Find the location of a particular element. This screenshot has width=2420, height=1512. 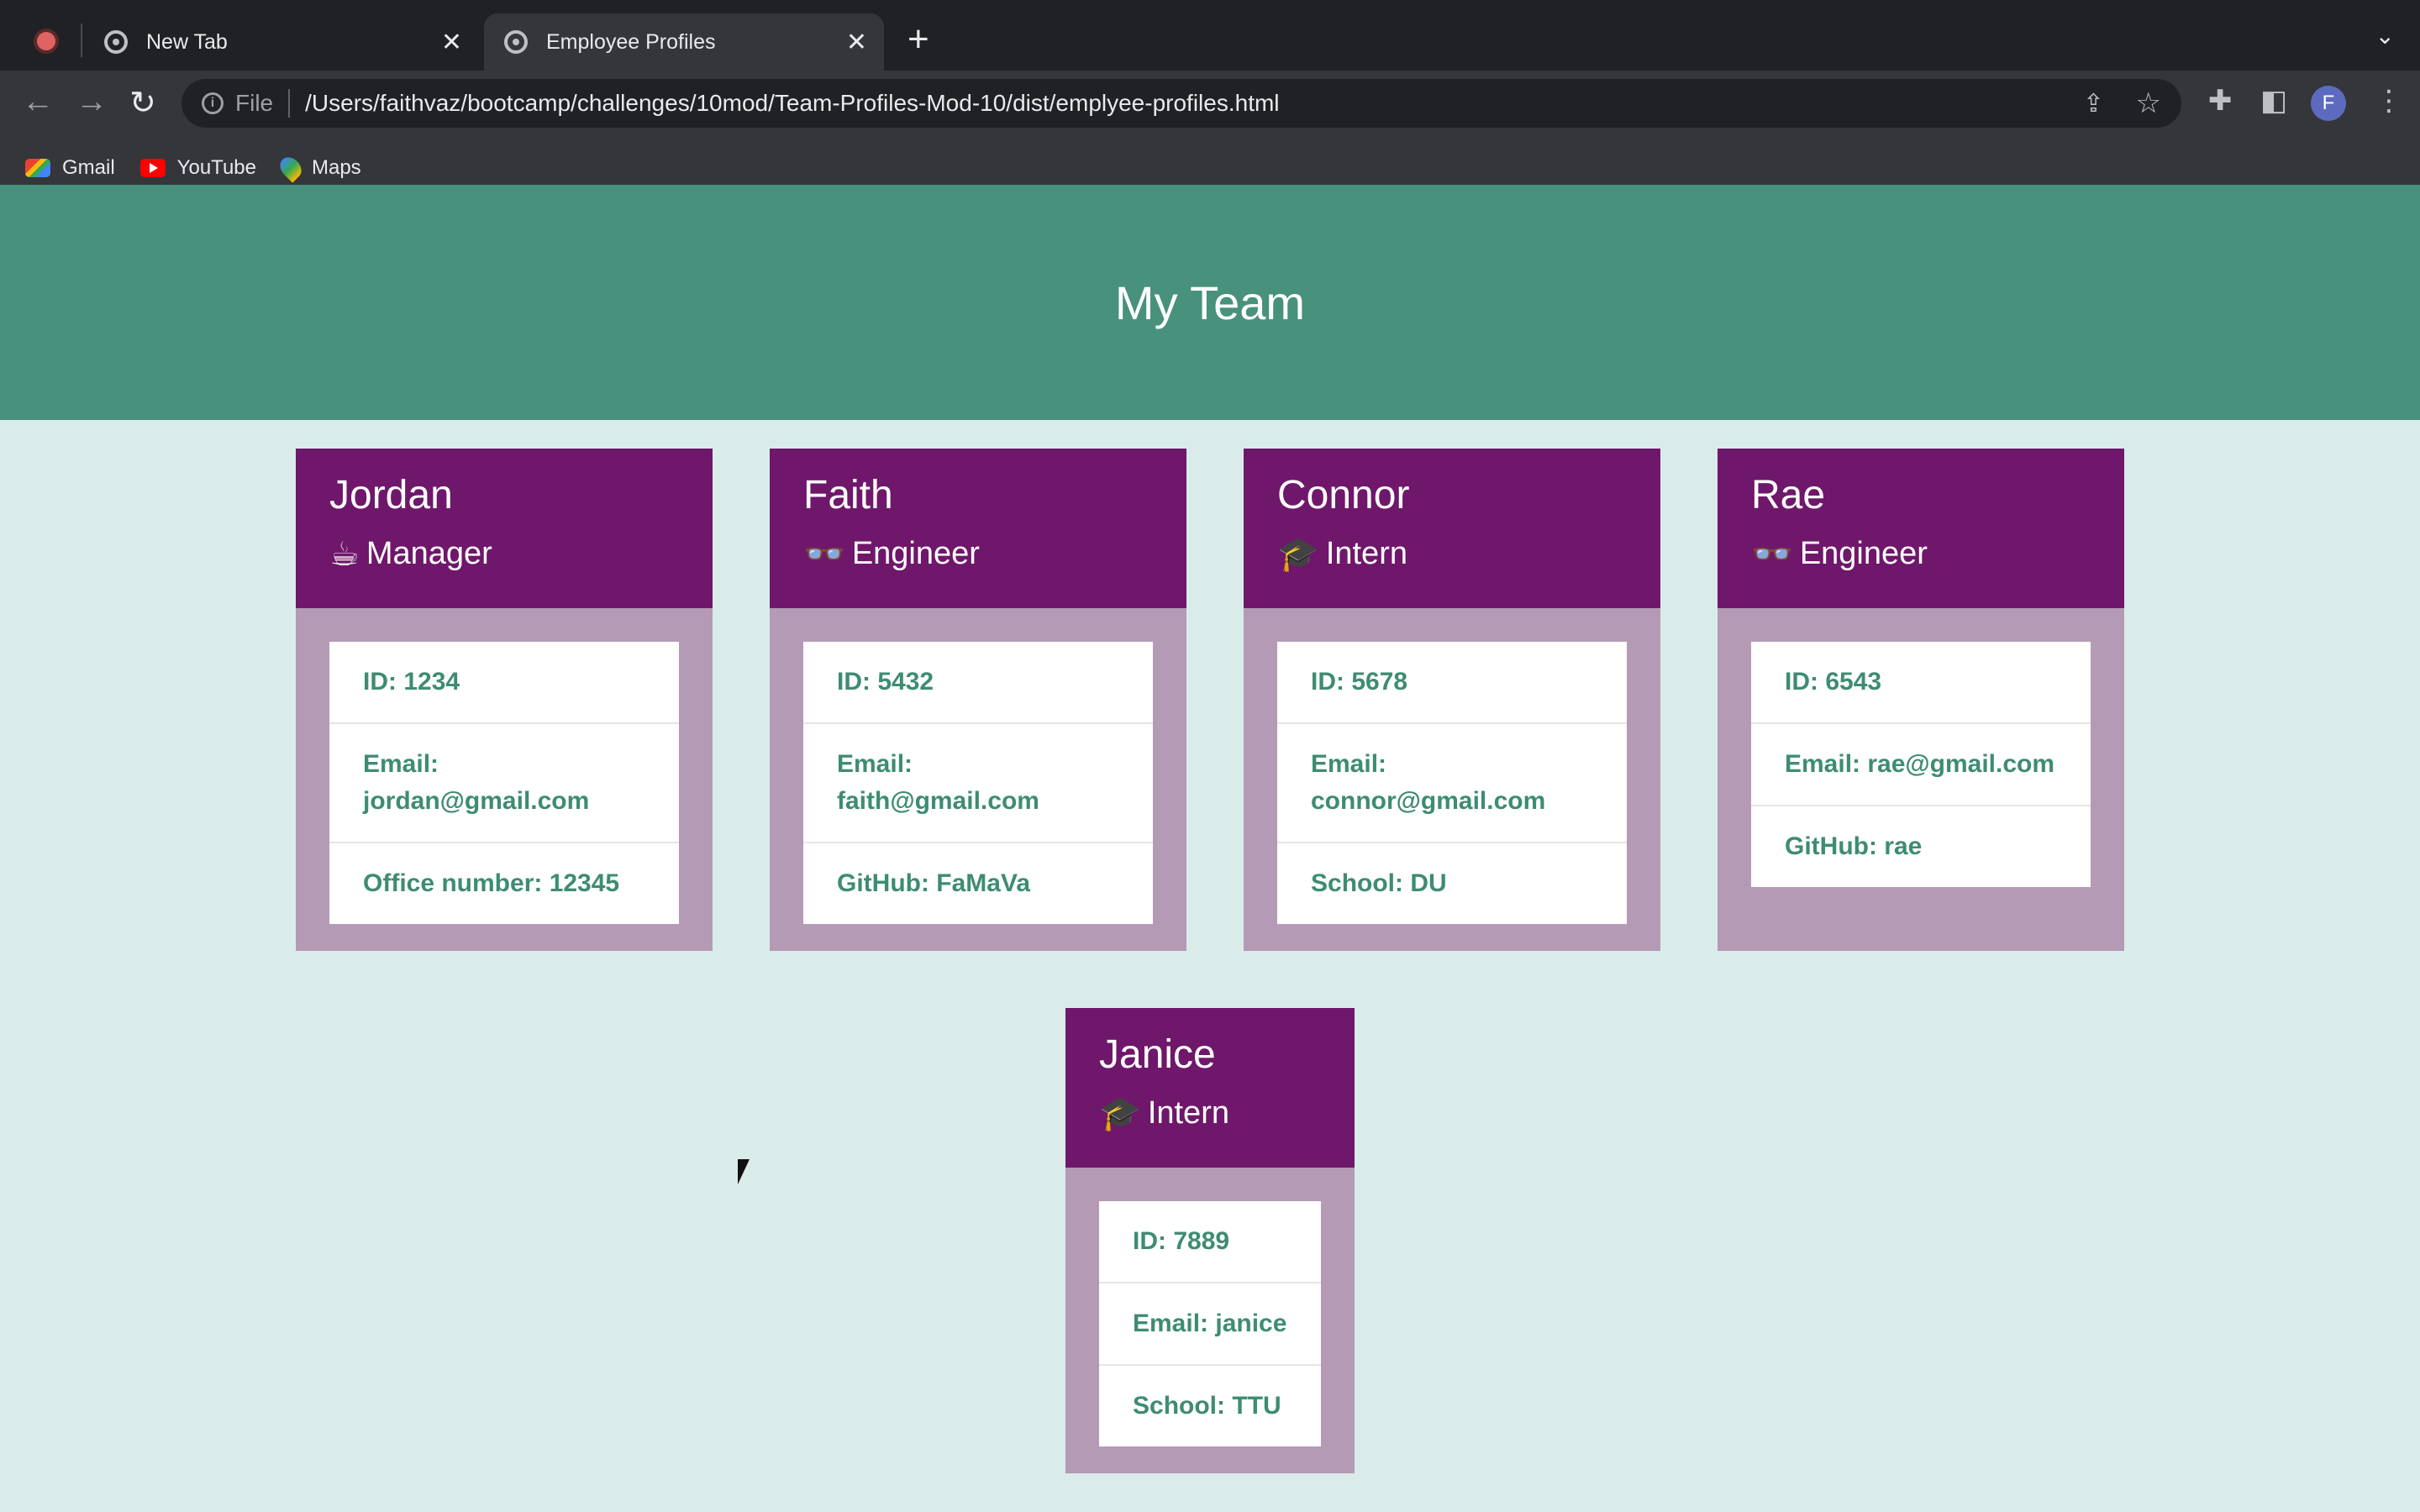

bookmark-label: Gmail is located at coordinates (88, 167).